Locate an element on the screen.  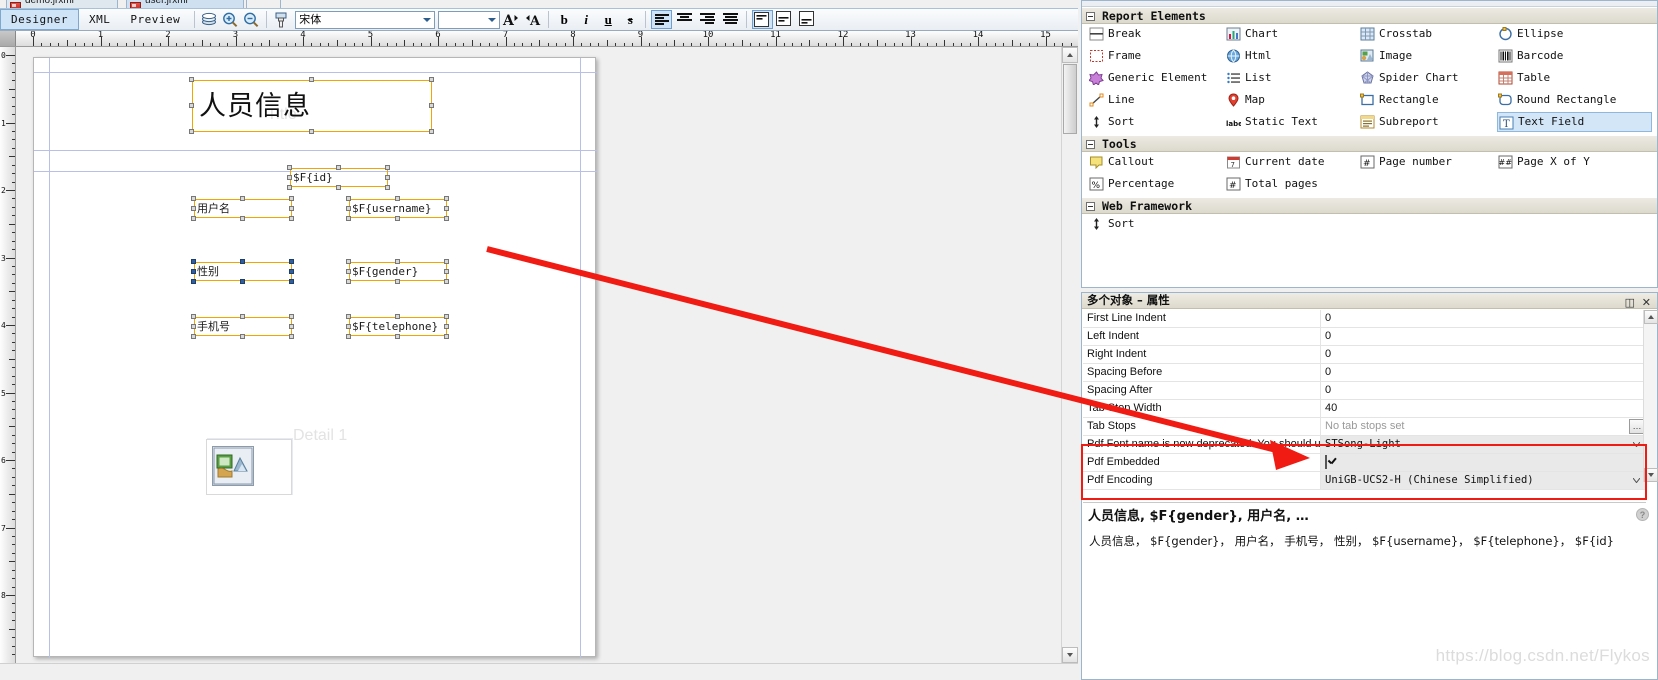
align-center-button is located at coordinates (684, 19).